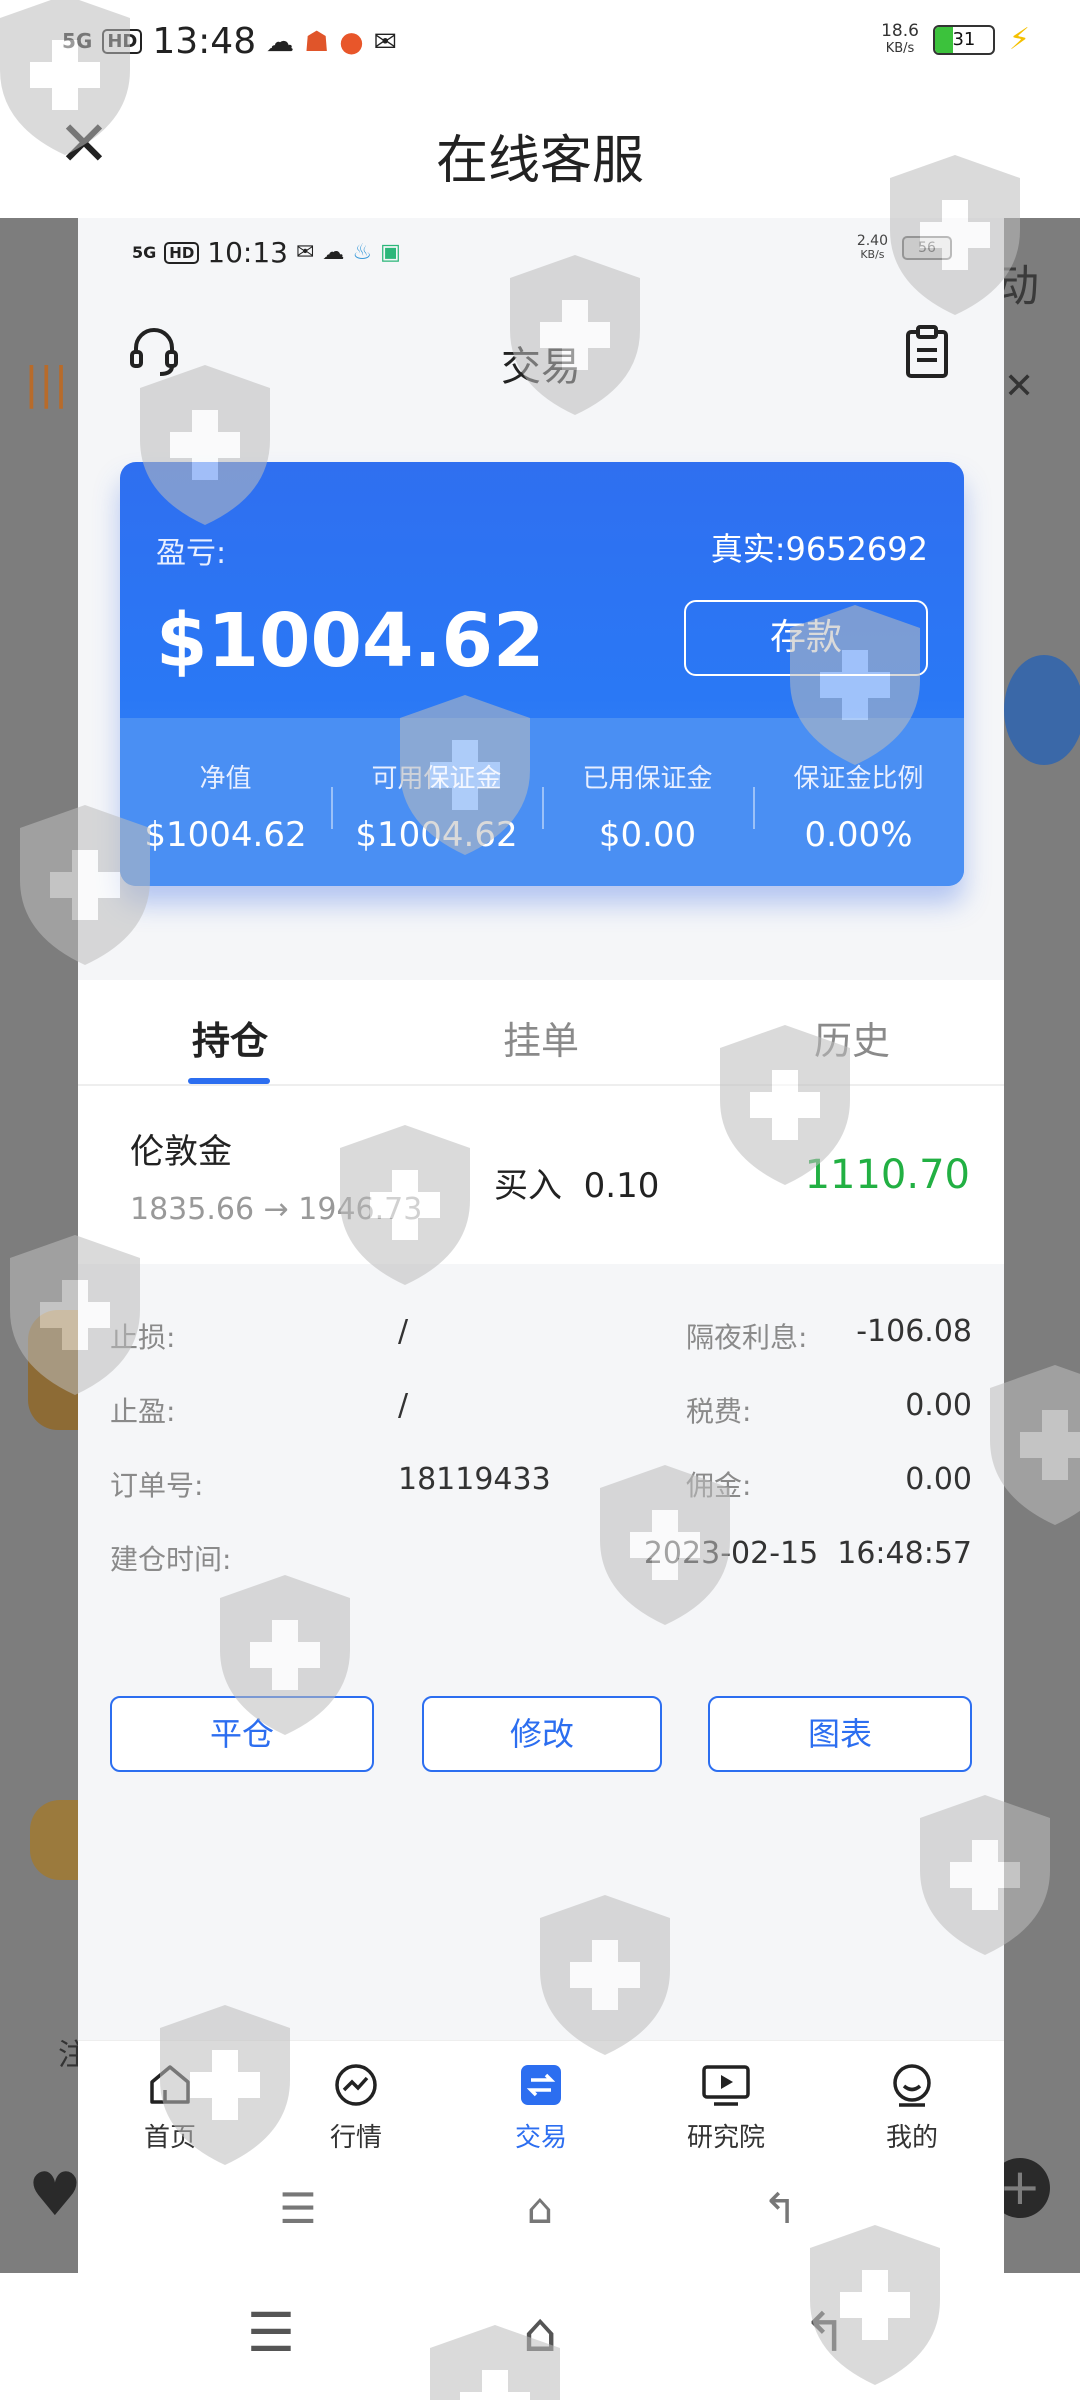  Describe the element at coordinates (191, 553) in the screenshot. I see `pl-label: 盈亏:` at that location.